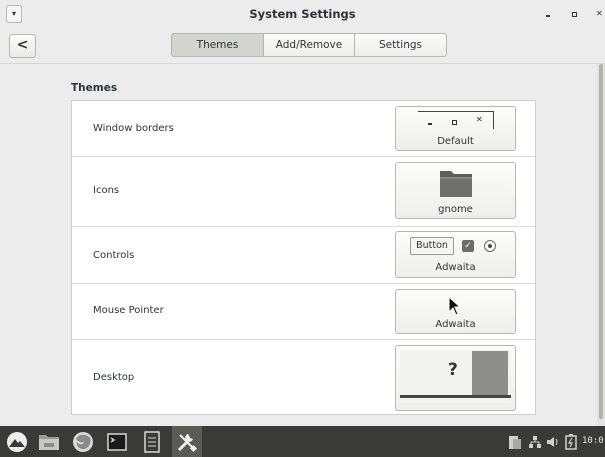 This screenshot has width=605, height=457. Describe the element at coordinates (455, 209) in the screenshot. I see `icons-value: gnome` at that location.